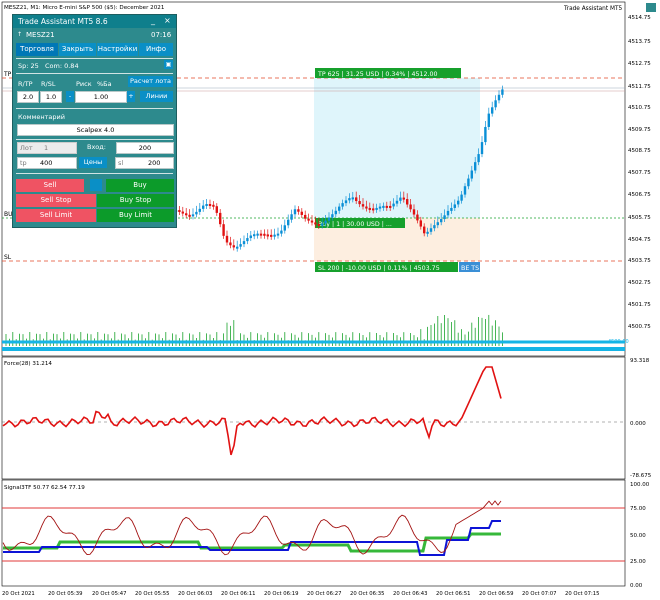 This screenshot has height=600, width=660. Describe the element at coordinates (77, 49) in the screenshot. I see `tab-close: Закрыть` at that location.